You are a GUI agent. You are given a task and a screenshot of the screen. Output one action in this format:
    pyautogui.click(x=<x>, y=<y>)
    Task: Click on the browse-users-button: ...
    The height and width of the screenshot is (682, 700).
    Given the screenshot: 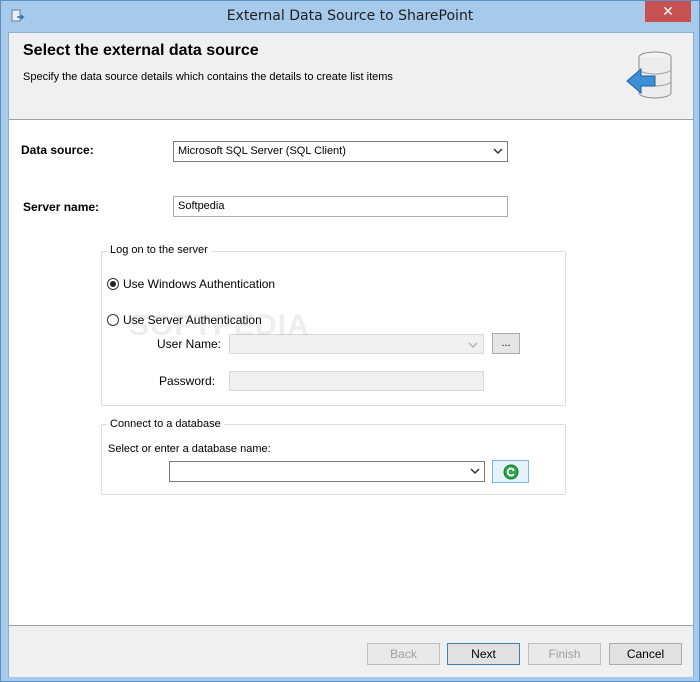 What is the action you would take?
    pyautogui.click(x=506, y=343)
    